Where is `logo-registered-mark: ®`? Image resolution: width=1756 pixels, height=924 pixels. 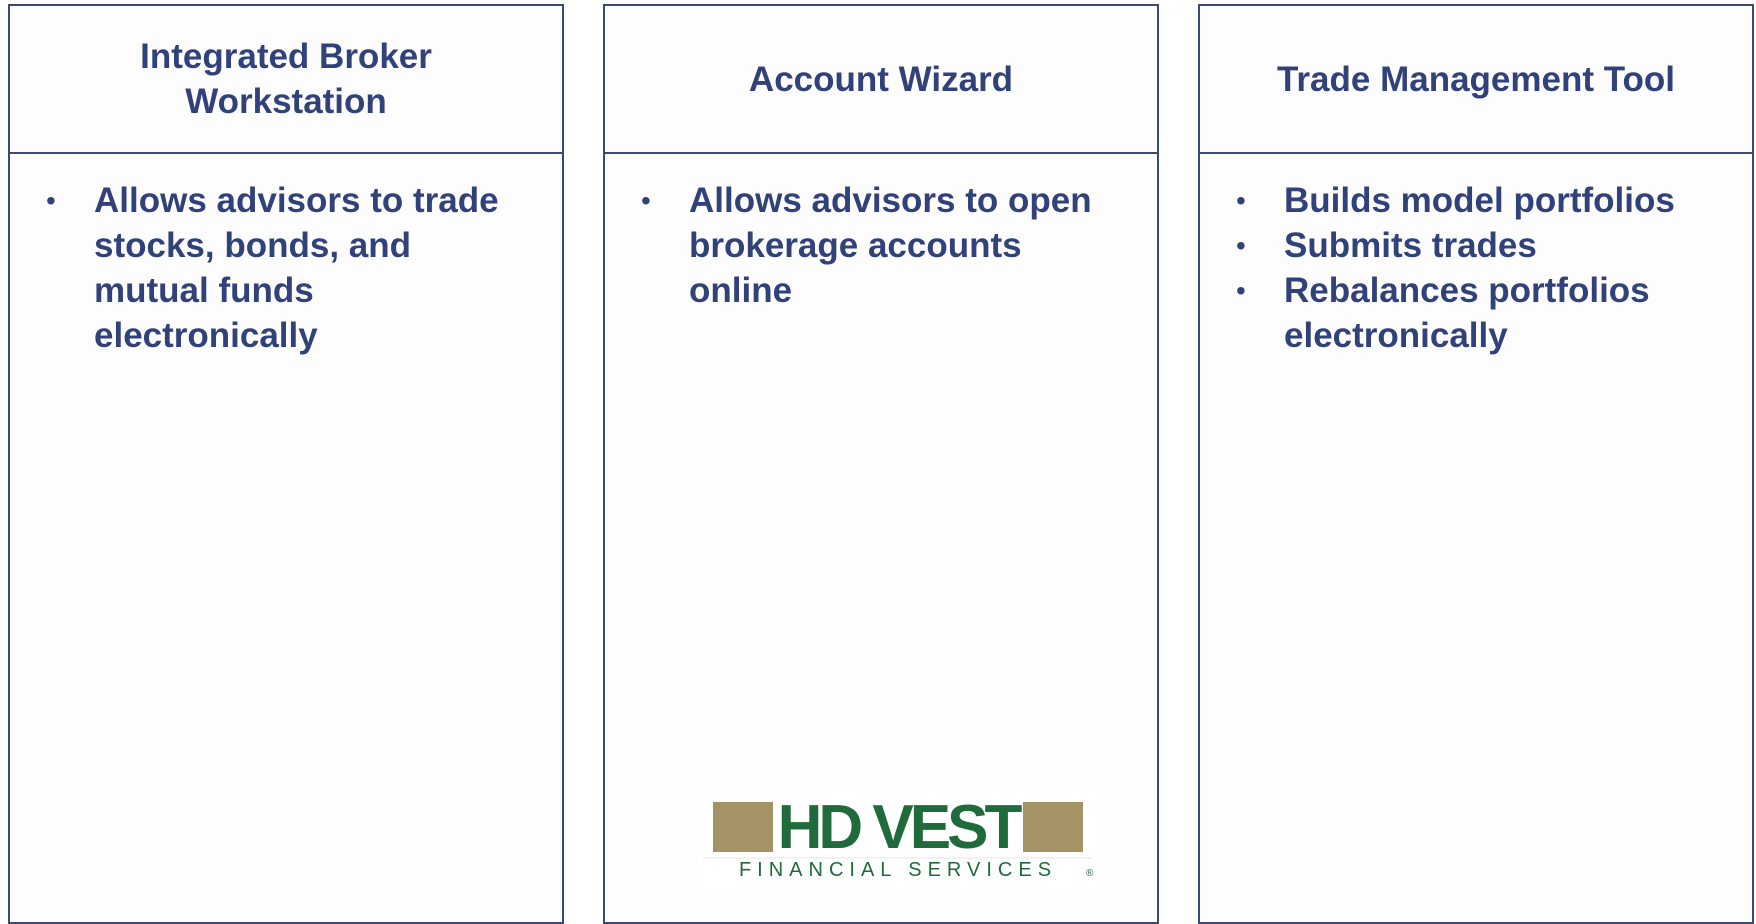
logo-registered-mark: ® is located at coordinates (1090, 873).